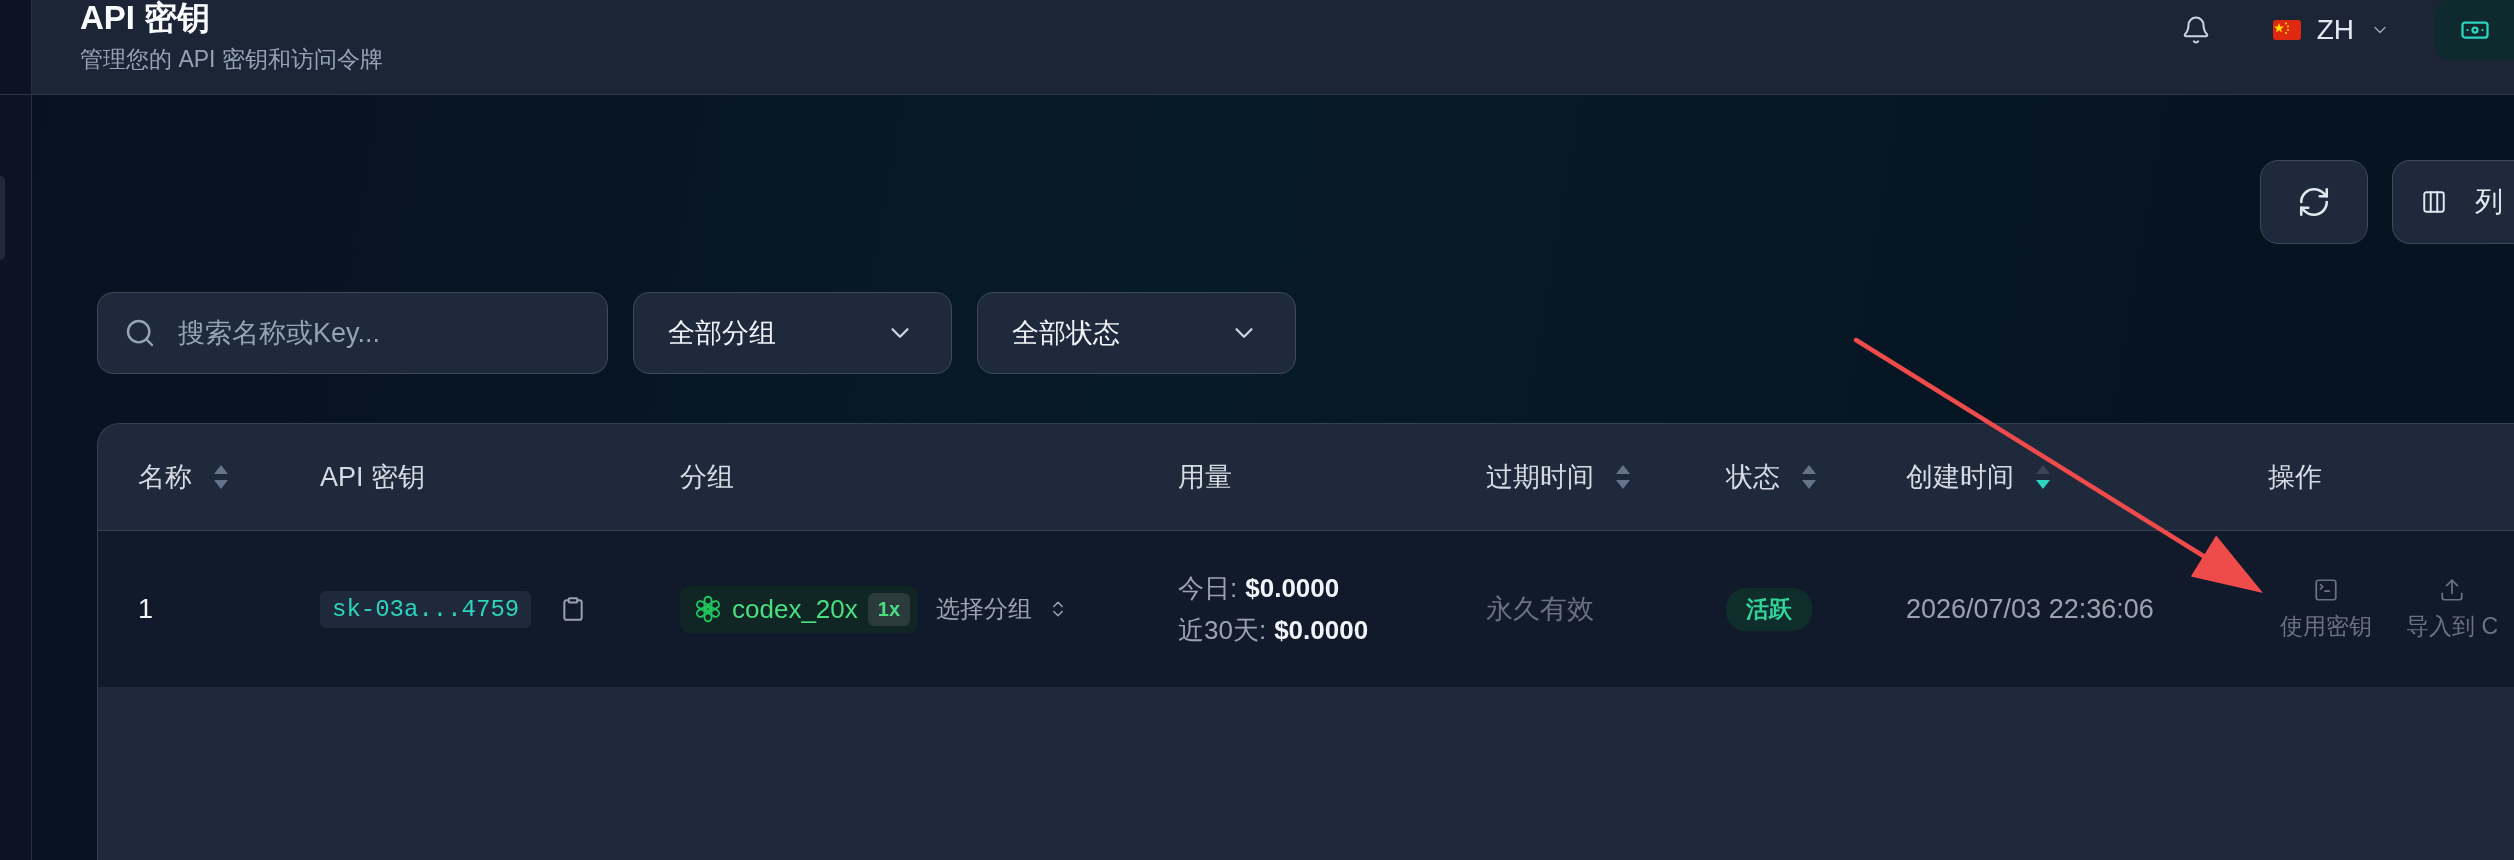  Describe the element at coordinates (1540, 609) in the screenshot. I see `expiry-text: 永久有效` at that location.